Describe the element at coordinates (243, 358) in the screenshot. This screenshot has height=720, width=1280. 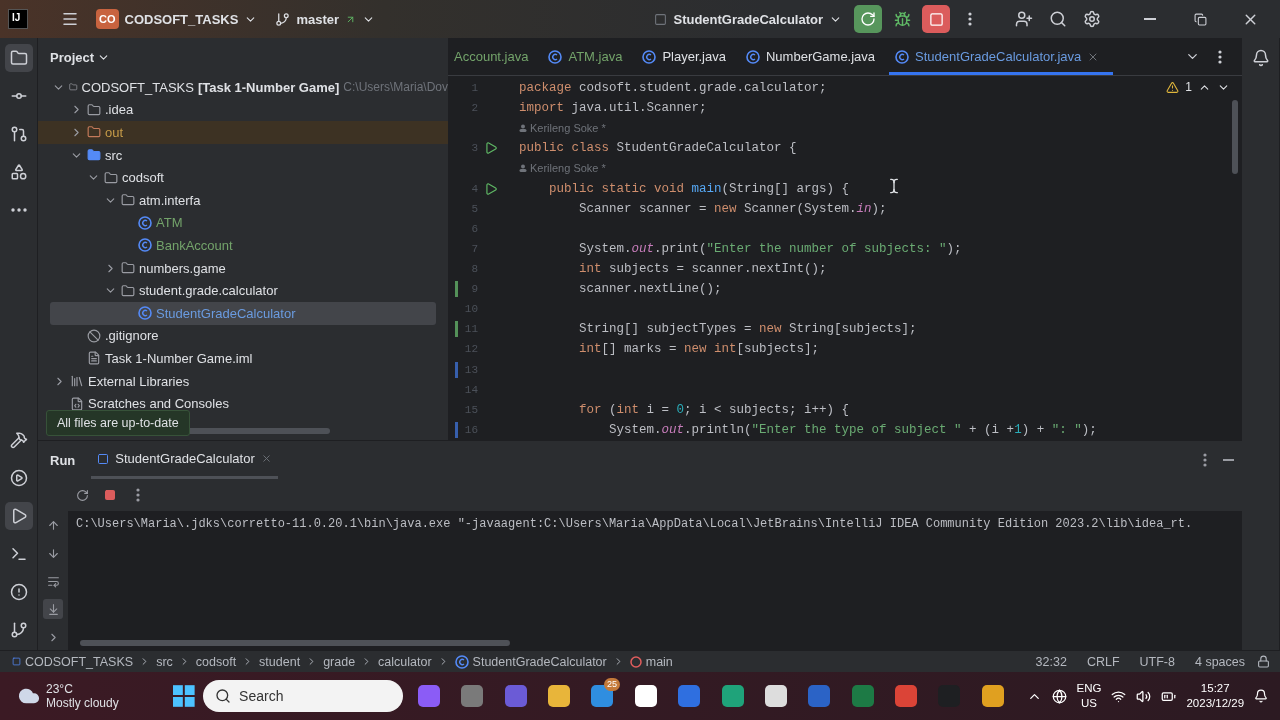
I see `tree-item: Task 1-Number Game.iml` at that location.